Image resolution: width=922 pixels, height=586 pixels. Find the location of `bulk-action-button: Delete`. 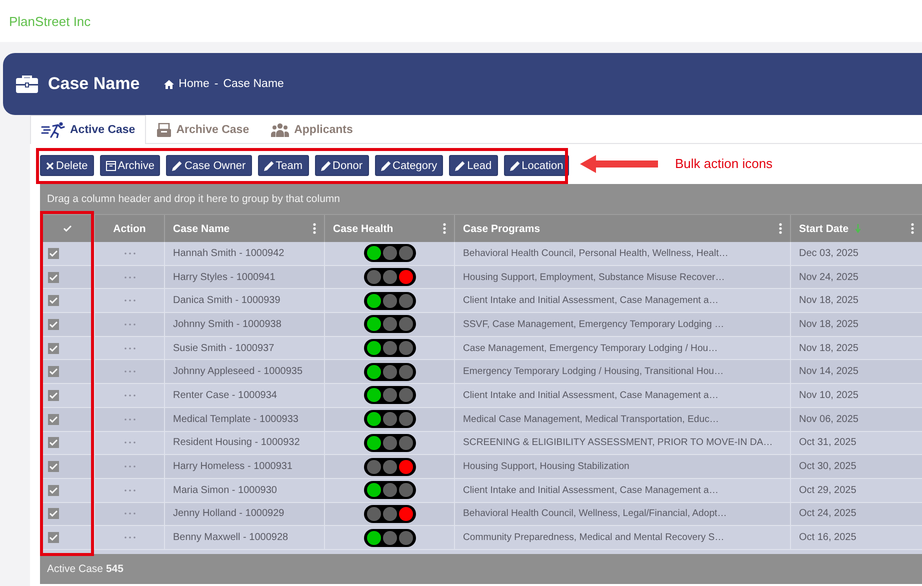

bulk-action-button: Delete is located at coordinates (67, 165).